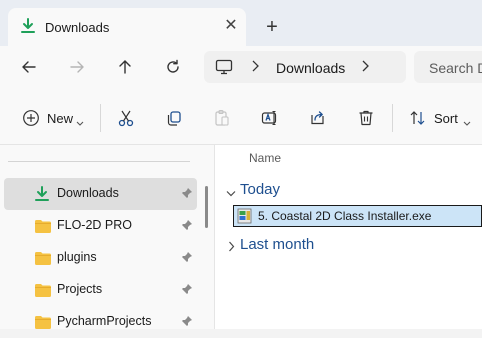 Image resolution: width=482 pixels, height=338 pixels. I want to click on new-button: New, so click(53, 118).